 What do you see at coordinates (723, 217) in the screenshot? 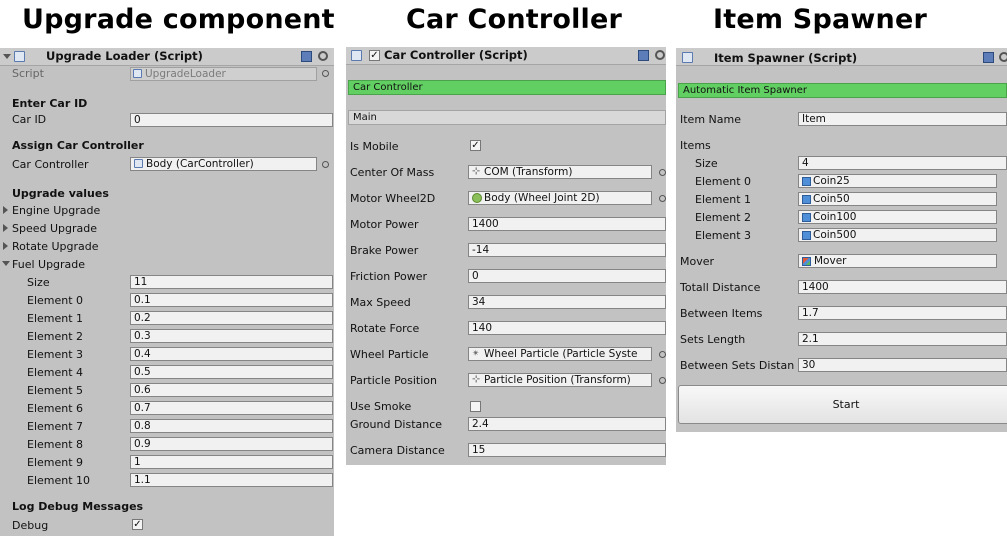
I see `item-element-label: Element 2` at bounding box center [723, 217].